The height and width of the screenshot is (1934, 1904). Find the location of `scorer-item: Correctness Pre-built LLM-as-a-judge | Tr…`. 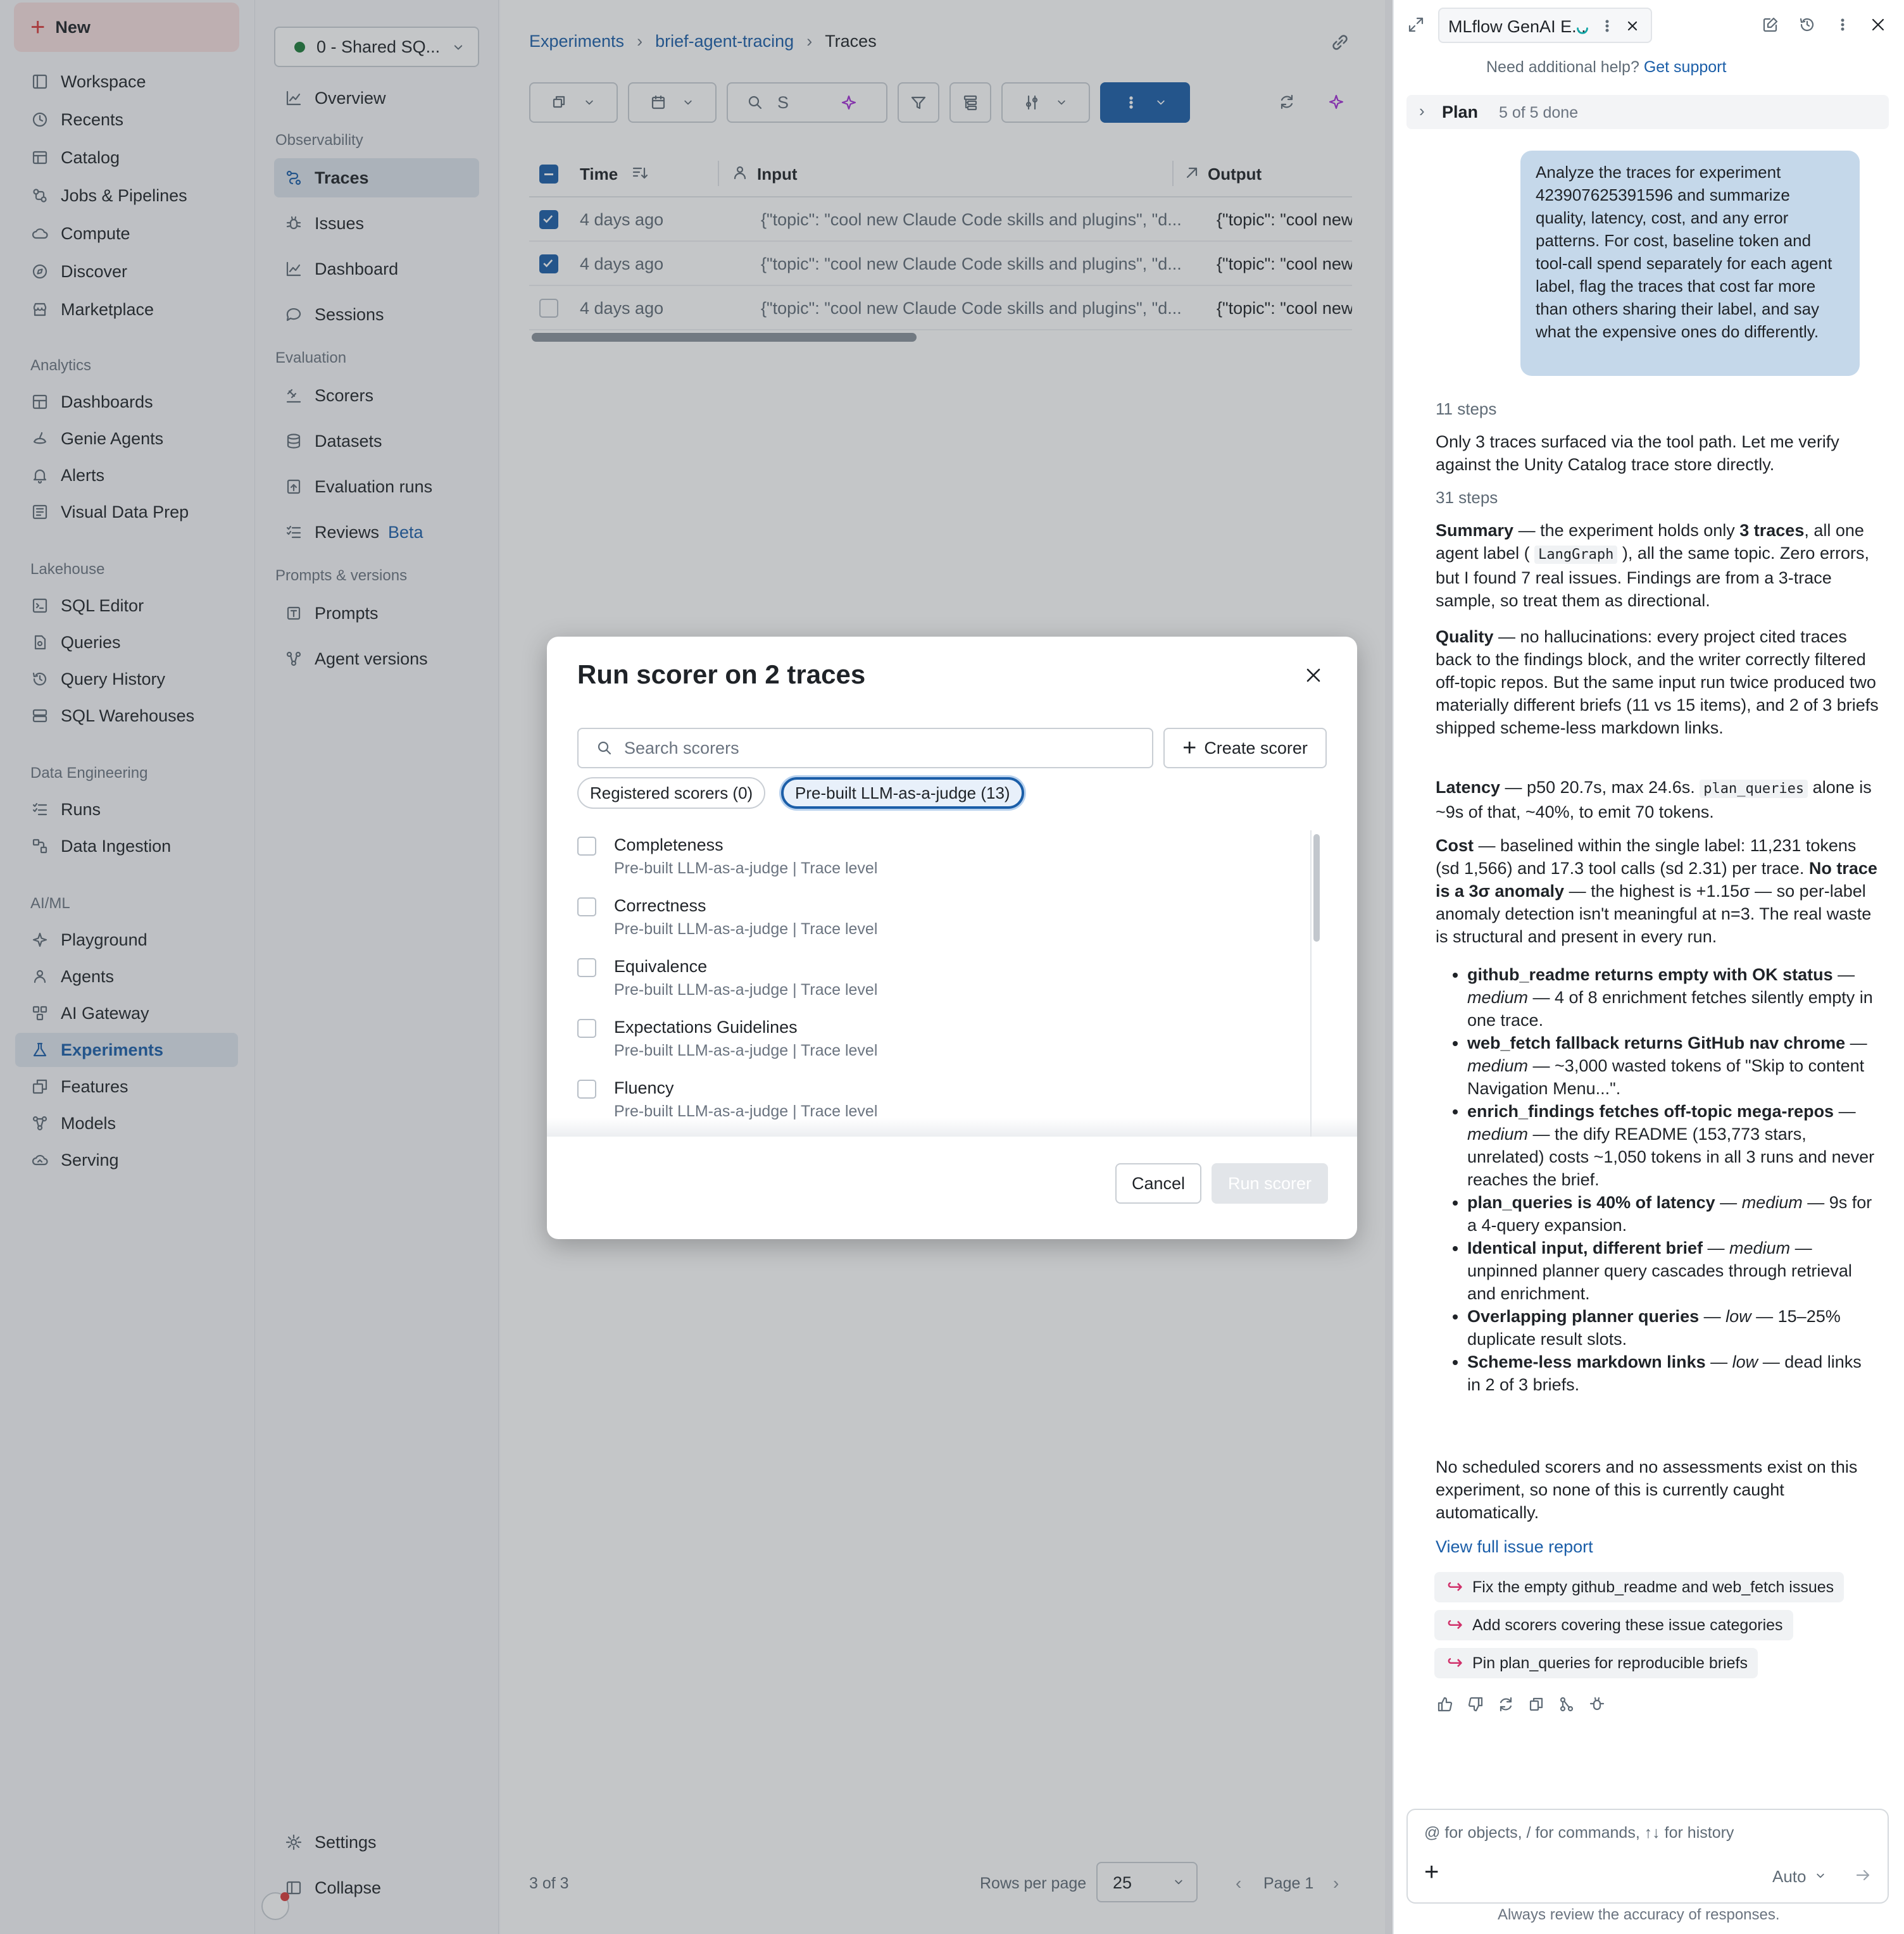

scorer-item: Correctness Pre-built LLM-as-a-judge | Tr… is located at coordinates (925, 927).